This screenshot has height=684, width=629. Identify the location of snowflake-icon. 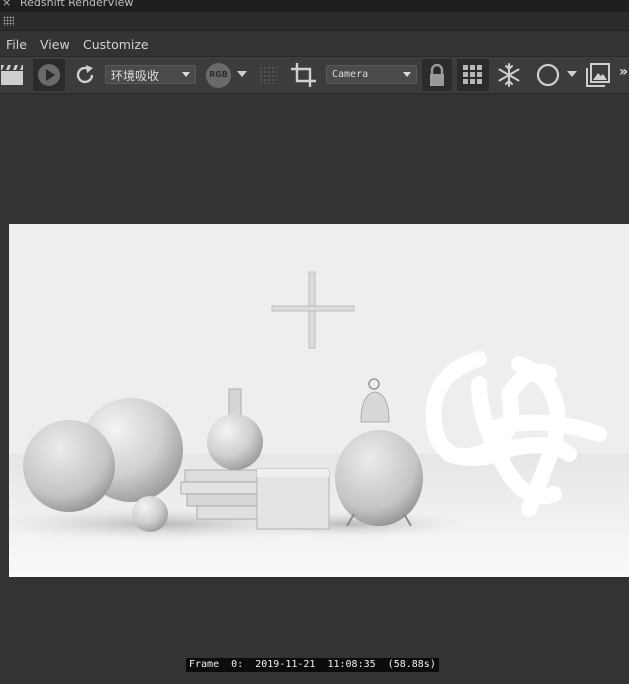
(509, 75).